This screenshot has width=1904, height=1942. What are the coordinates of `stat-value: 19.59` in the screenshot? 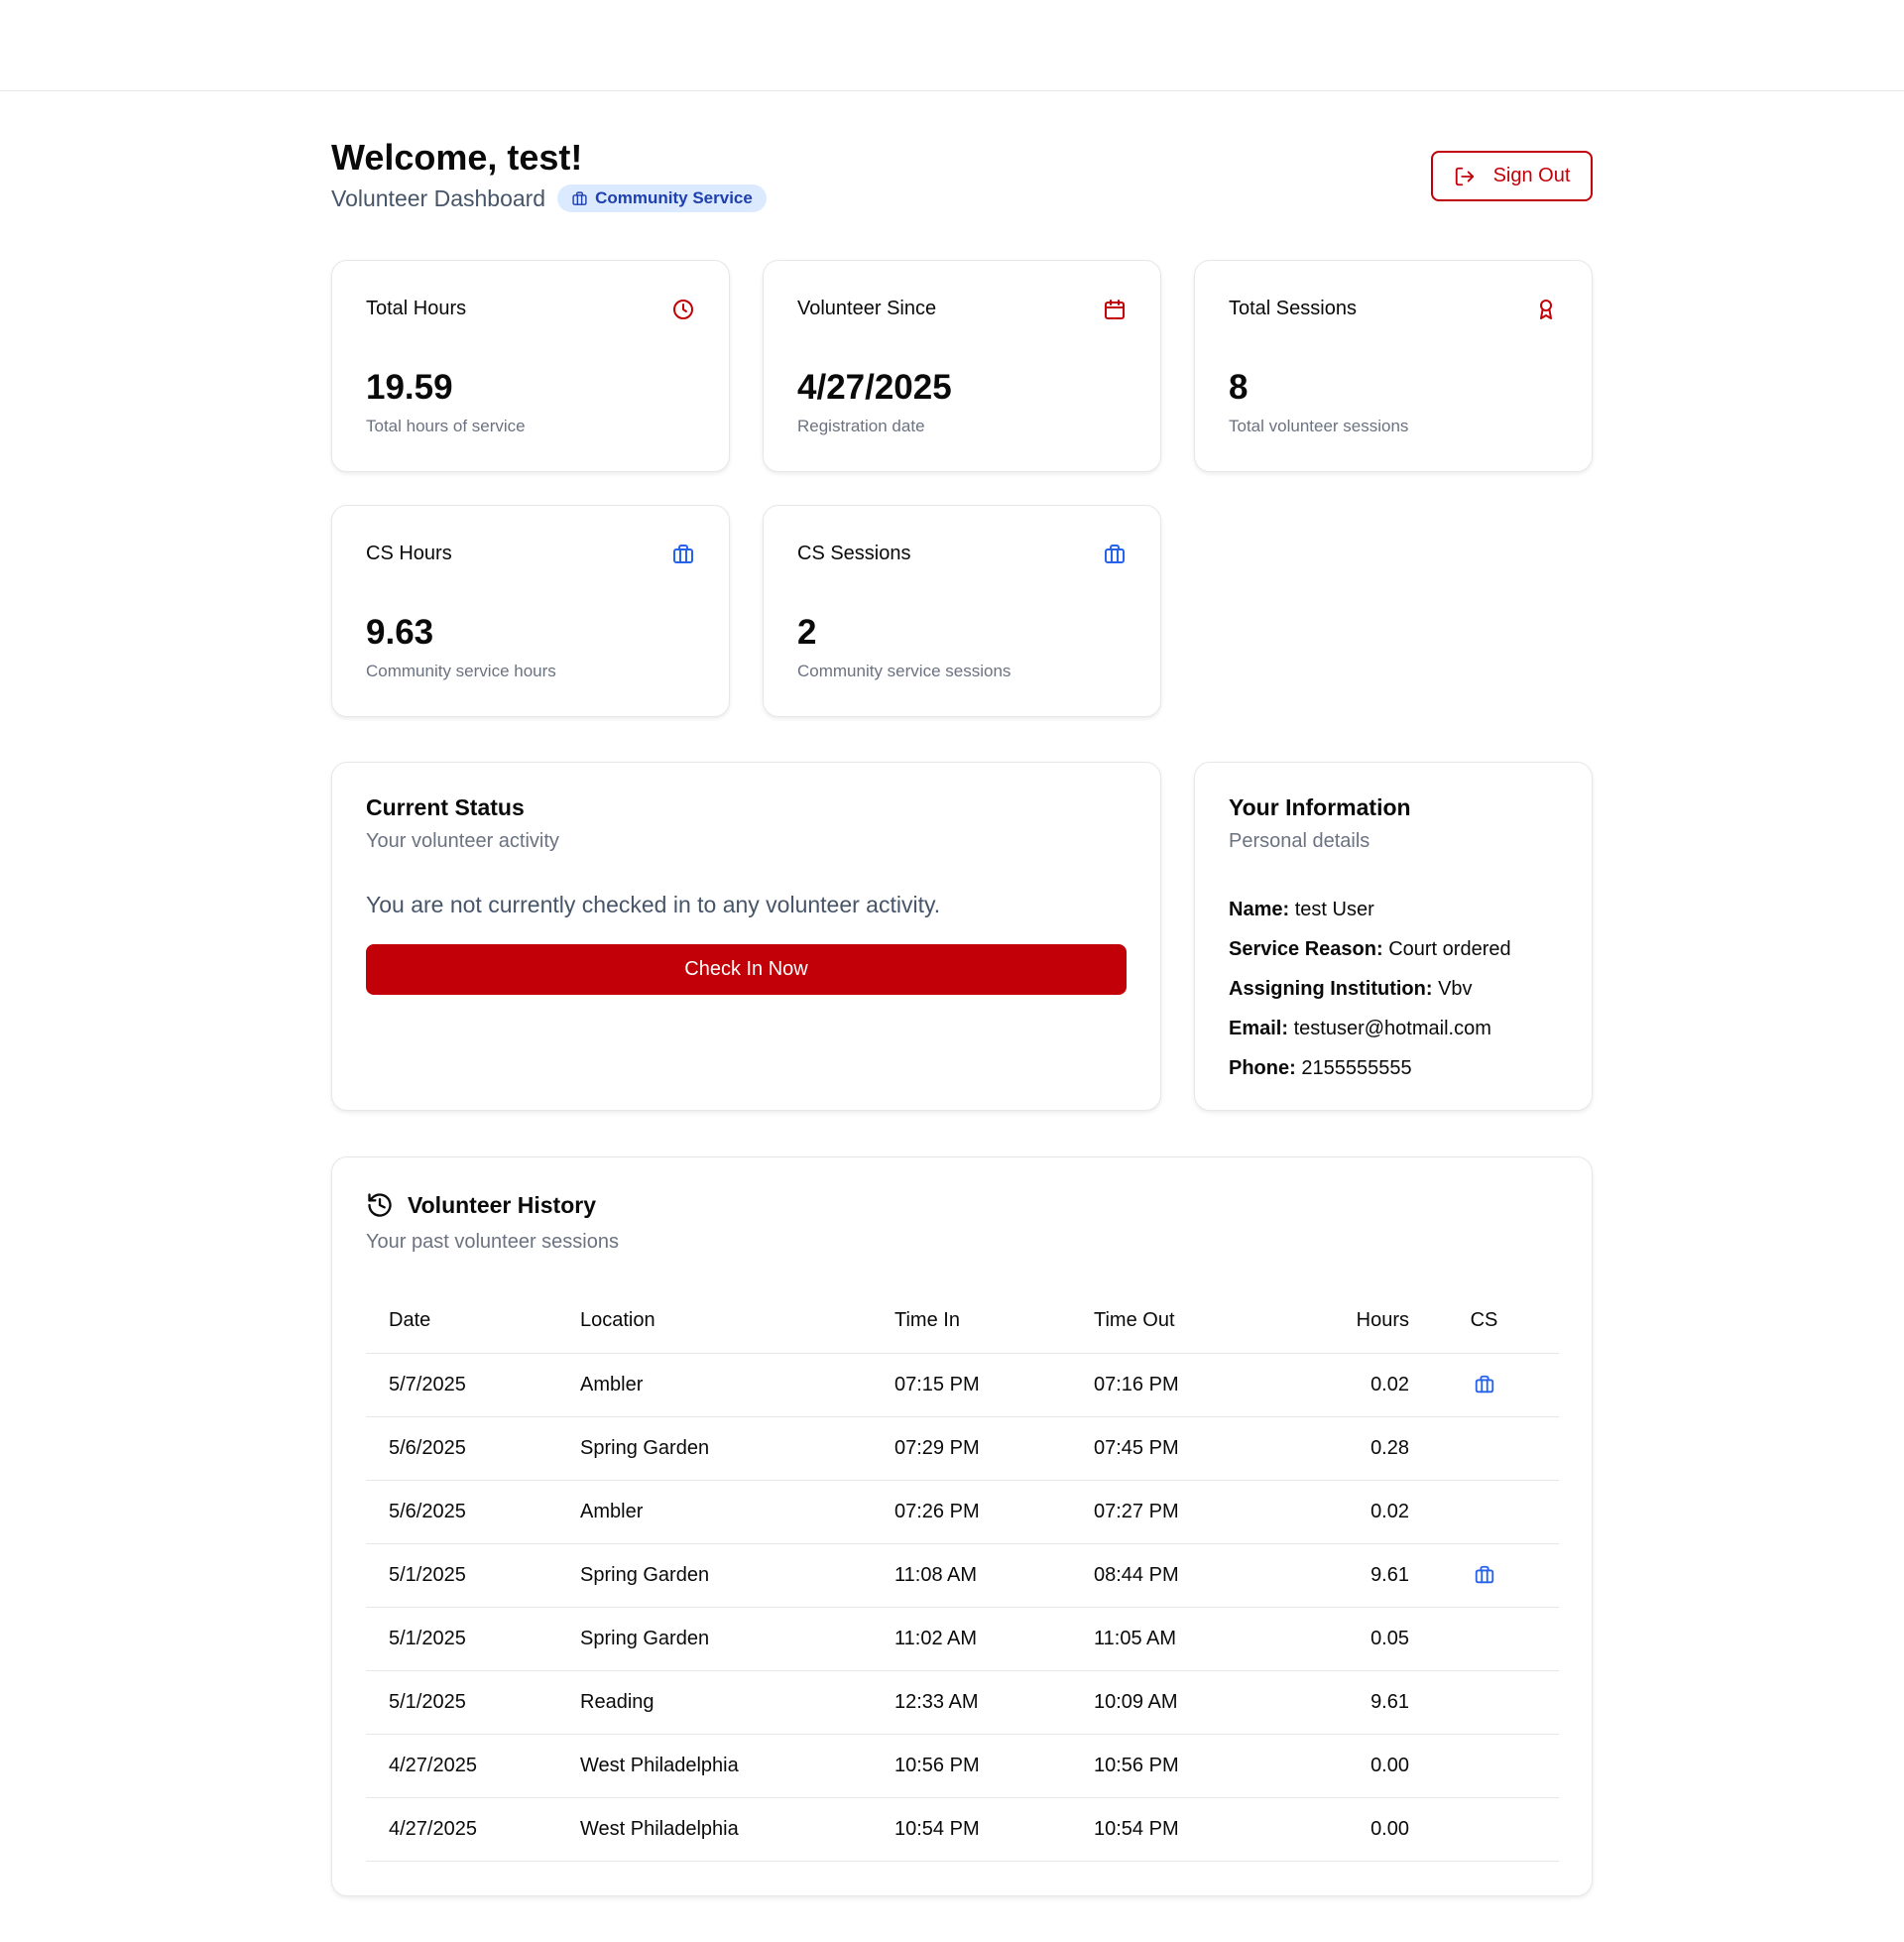 It's located at (409, 387).